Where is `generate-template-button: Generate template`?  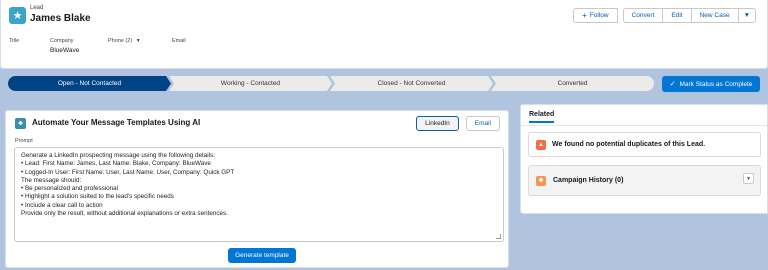 generate-template-button: Generate template is located at coordinates (262, 255).